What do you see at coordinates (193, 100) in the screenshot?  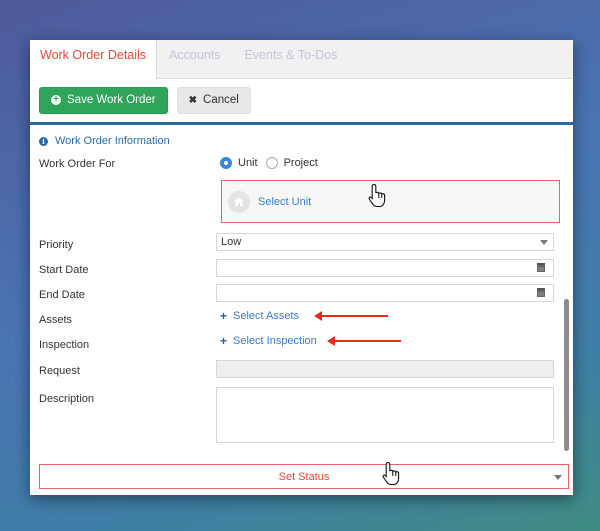 I see `x-icon: ✖` at bounding box center [193, 100].